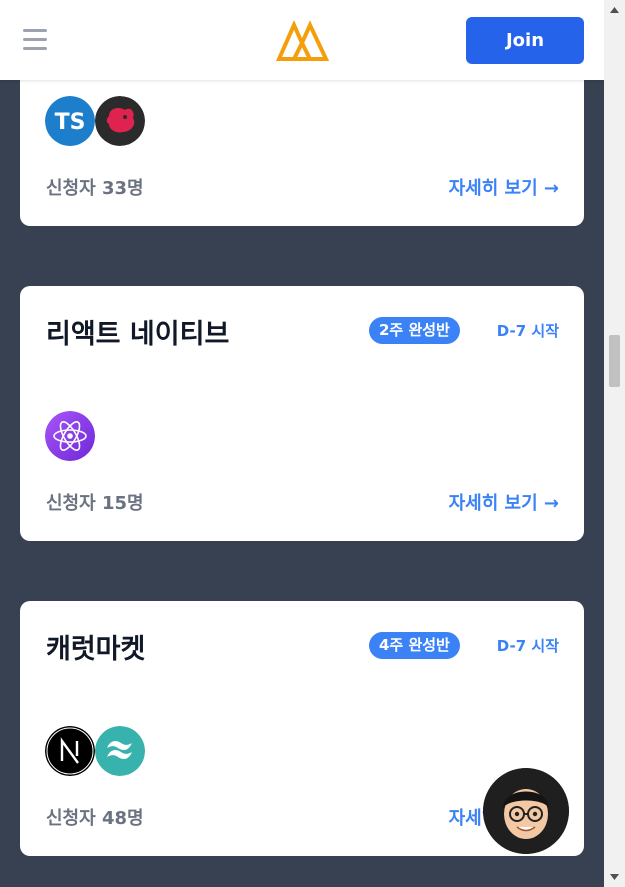  Describe the element at coordinates (414, 645) in the screenshot. I see `duration-badge: 4주 완성반` at that location.